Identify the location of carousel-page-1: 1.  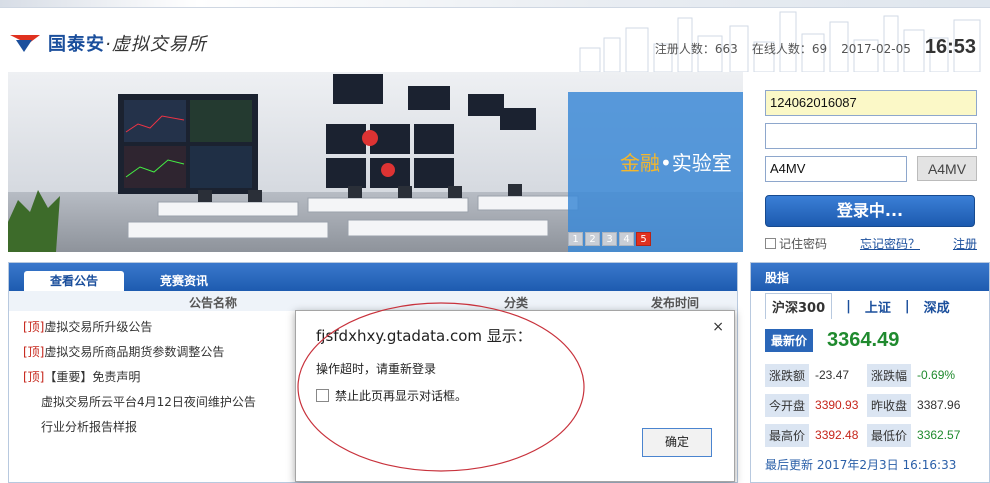
(575, 239).